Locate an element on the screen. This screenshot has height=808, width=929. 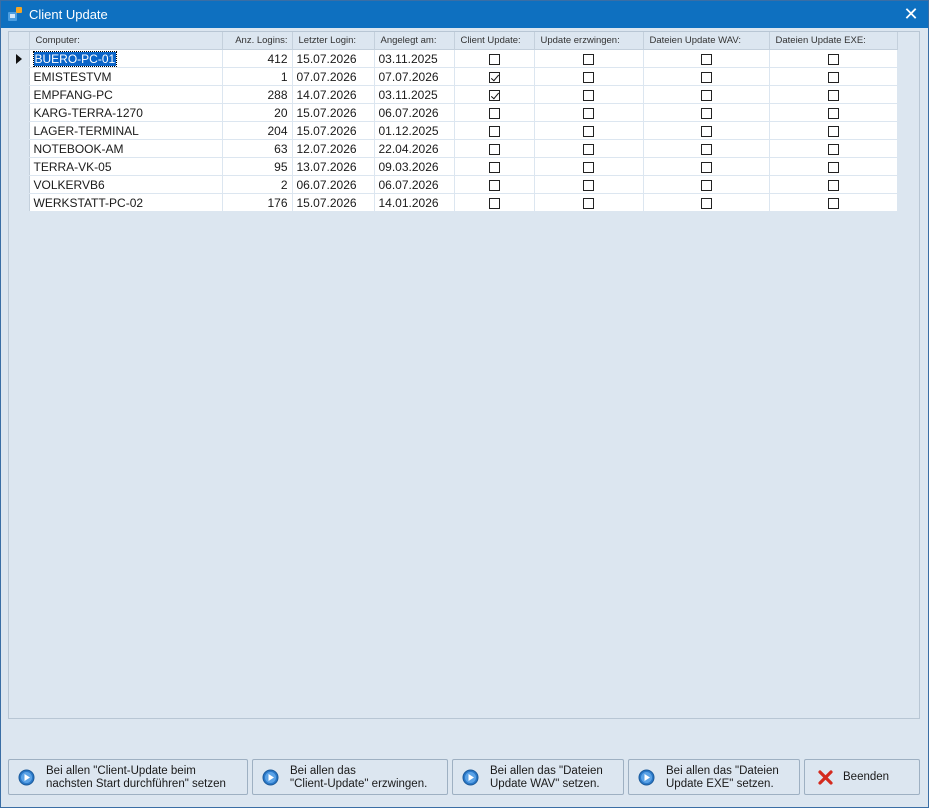
header-created: Angelegt am: is located at coordinates (414, 41).